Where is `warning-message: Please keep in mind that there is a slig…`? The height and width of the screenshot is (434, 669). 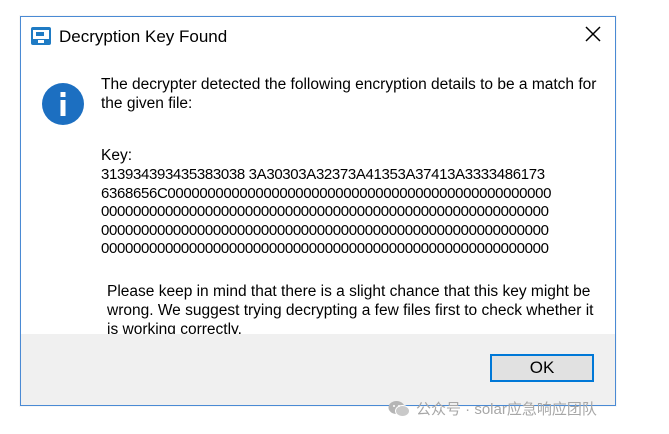
warning-message: Please keep in mind that there is a slig… is located at coordinates (350, 310).